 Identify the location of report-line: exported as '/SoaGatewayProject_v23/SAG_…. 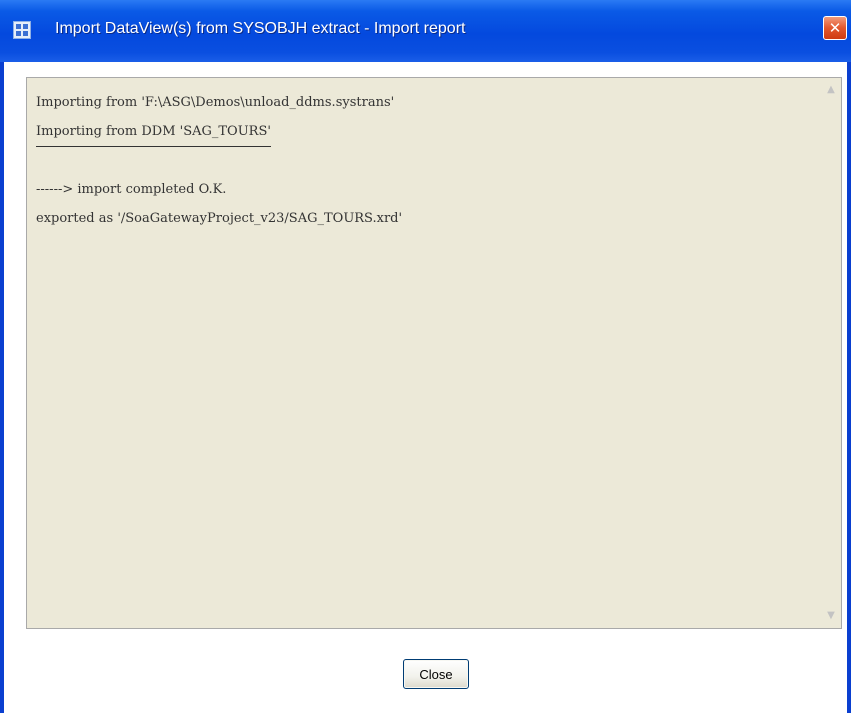
(219, 218).